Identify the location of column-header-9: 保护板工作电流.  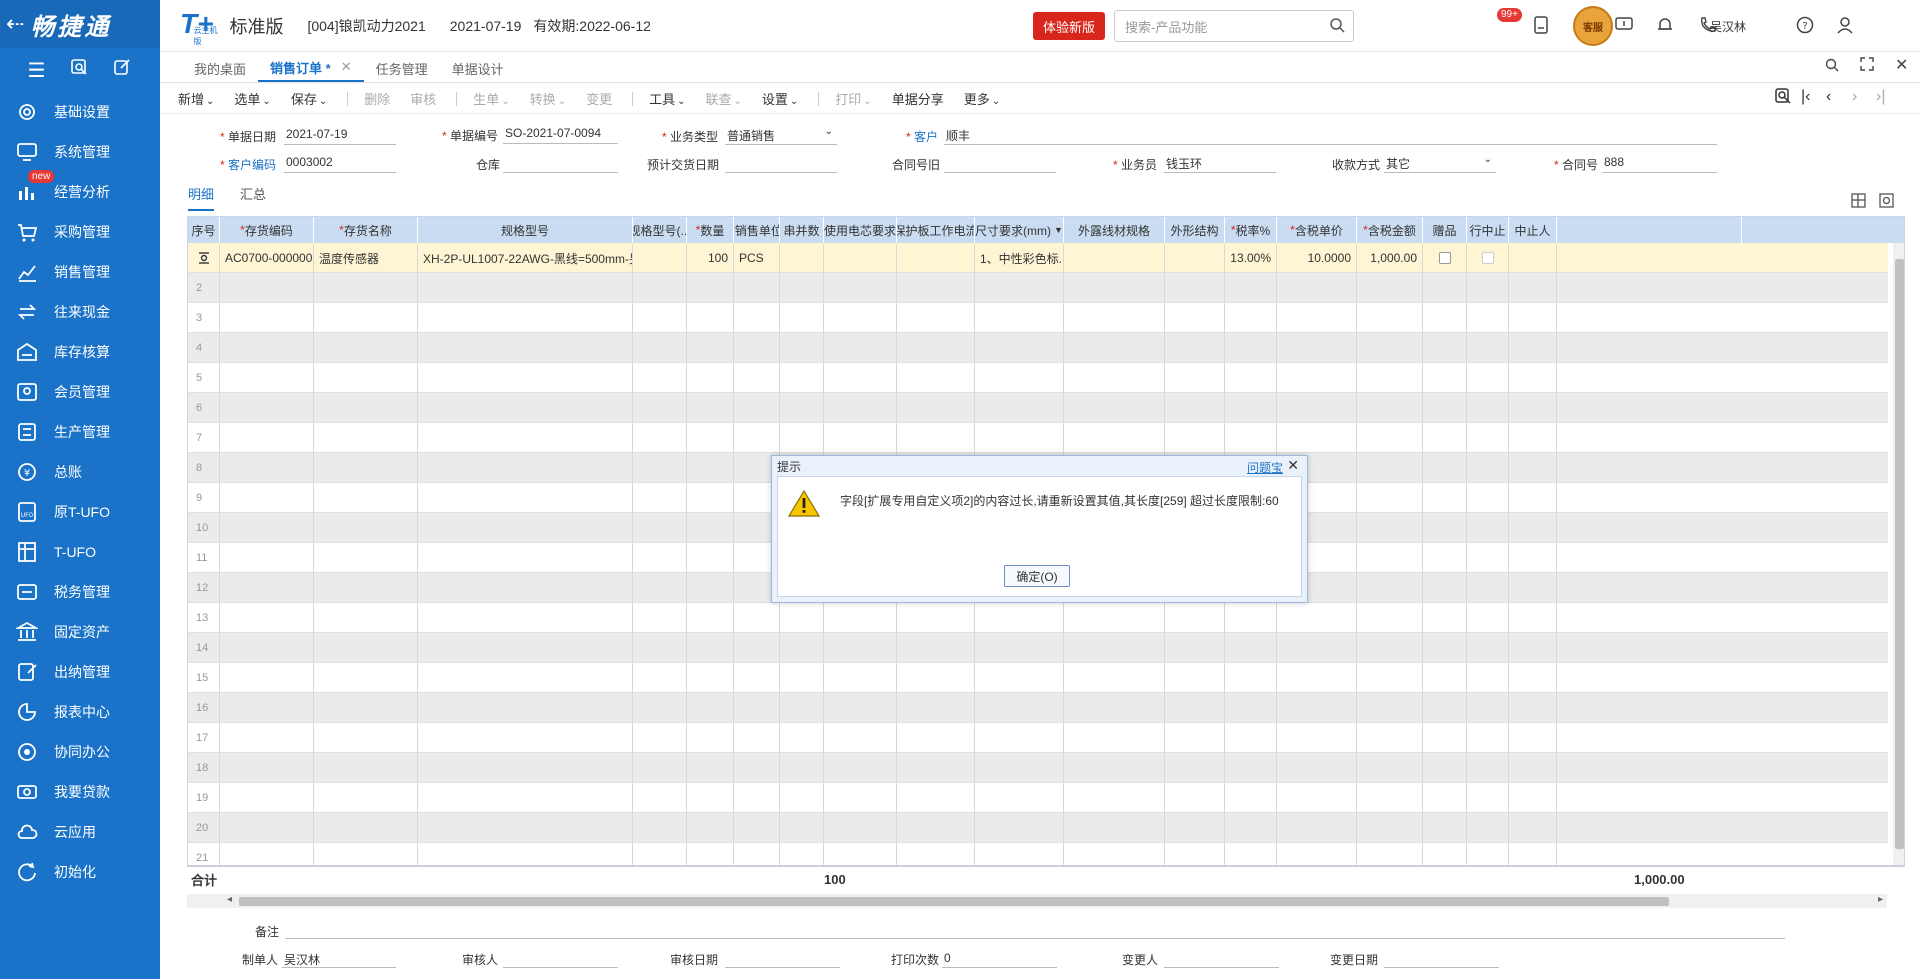
(936, 230).